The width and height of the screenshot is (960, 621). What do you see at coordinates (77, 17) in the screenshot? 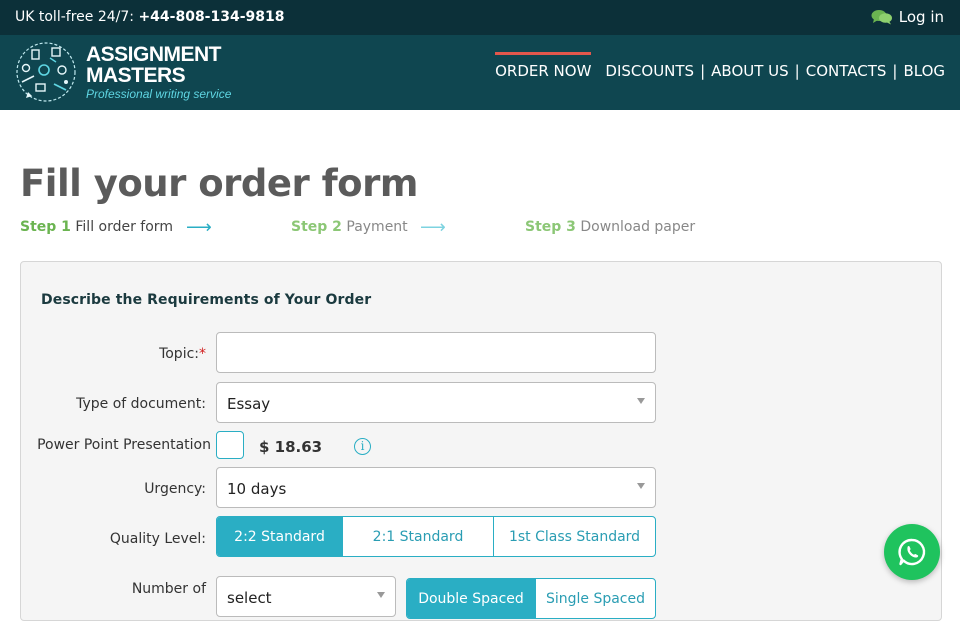
I see `phone-prefix: UK toll-free 24/7:` at bounding box center [77, 17].